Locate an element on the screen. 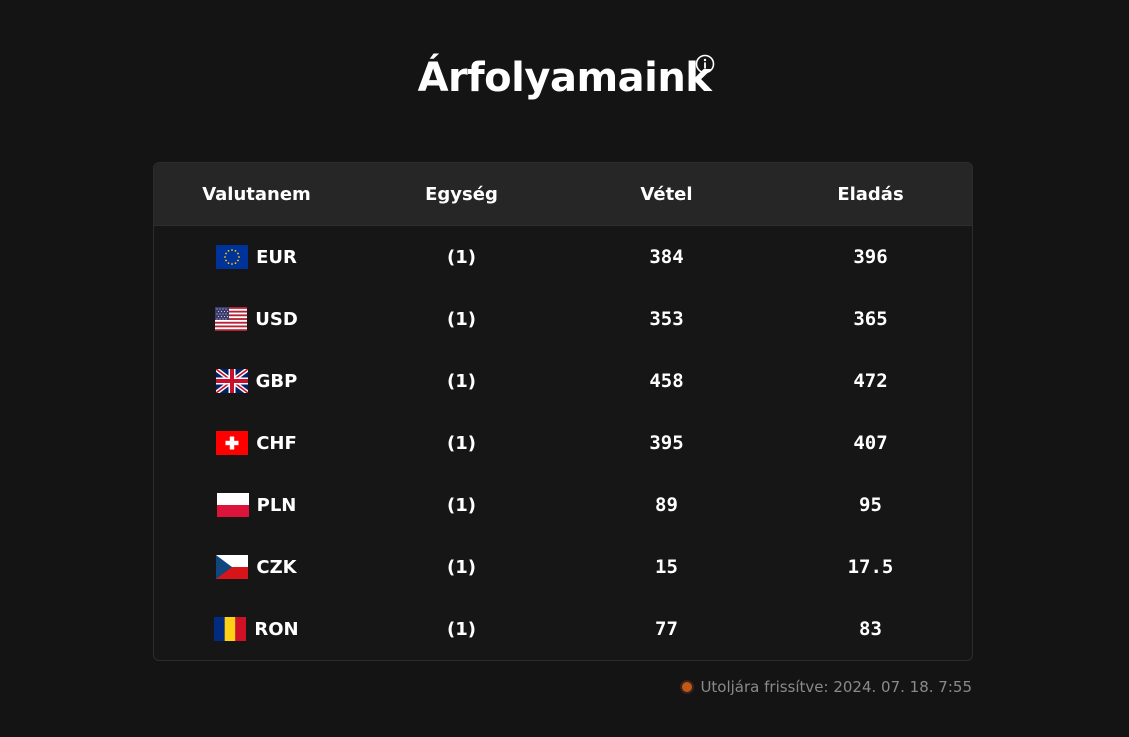 The image size is (1129, 737). buy-cell: 395 is located at coordinates (666, 443).